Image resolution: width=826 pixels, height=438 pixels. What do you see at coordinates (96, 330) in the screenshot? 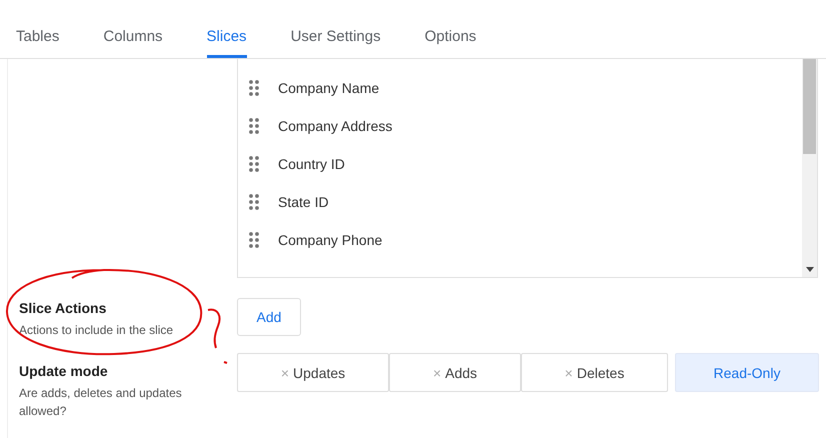
I see `section-description: Actions to include in the slice` at bounding box center [96, 330].